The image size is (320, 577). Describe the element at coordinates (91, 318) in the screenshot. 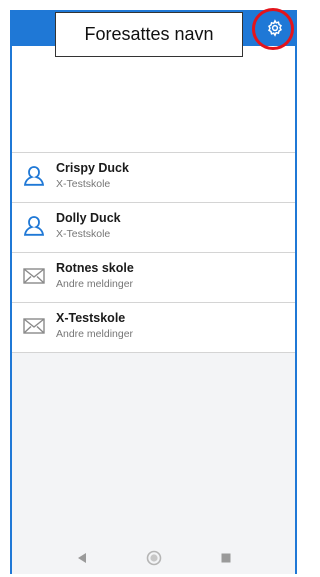

I see `conversation-name: X-Testskole` at that location.